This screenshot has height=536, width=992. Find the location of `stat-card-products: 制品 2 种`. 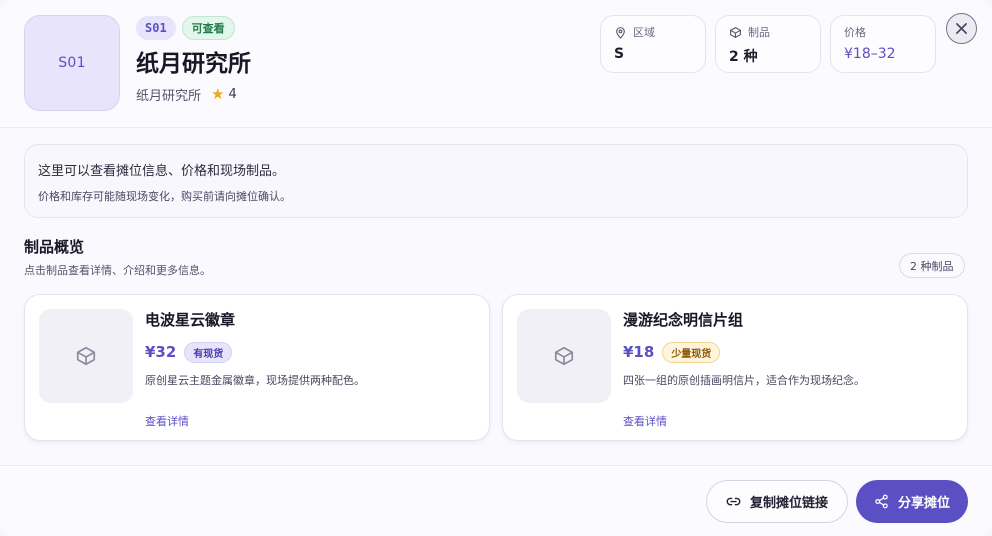

stat-card-products: 制品 2 种 is located at coordinates (768, 44).